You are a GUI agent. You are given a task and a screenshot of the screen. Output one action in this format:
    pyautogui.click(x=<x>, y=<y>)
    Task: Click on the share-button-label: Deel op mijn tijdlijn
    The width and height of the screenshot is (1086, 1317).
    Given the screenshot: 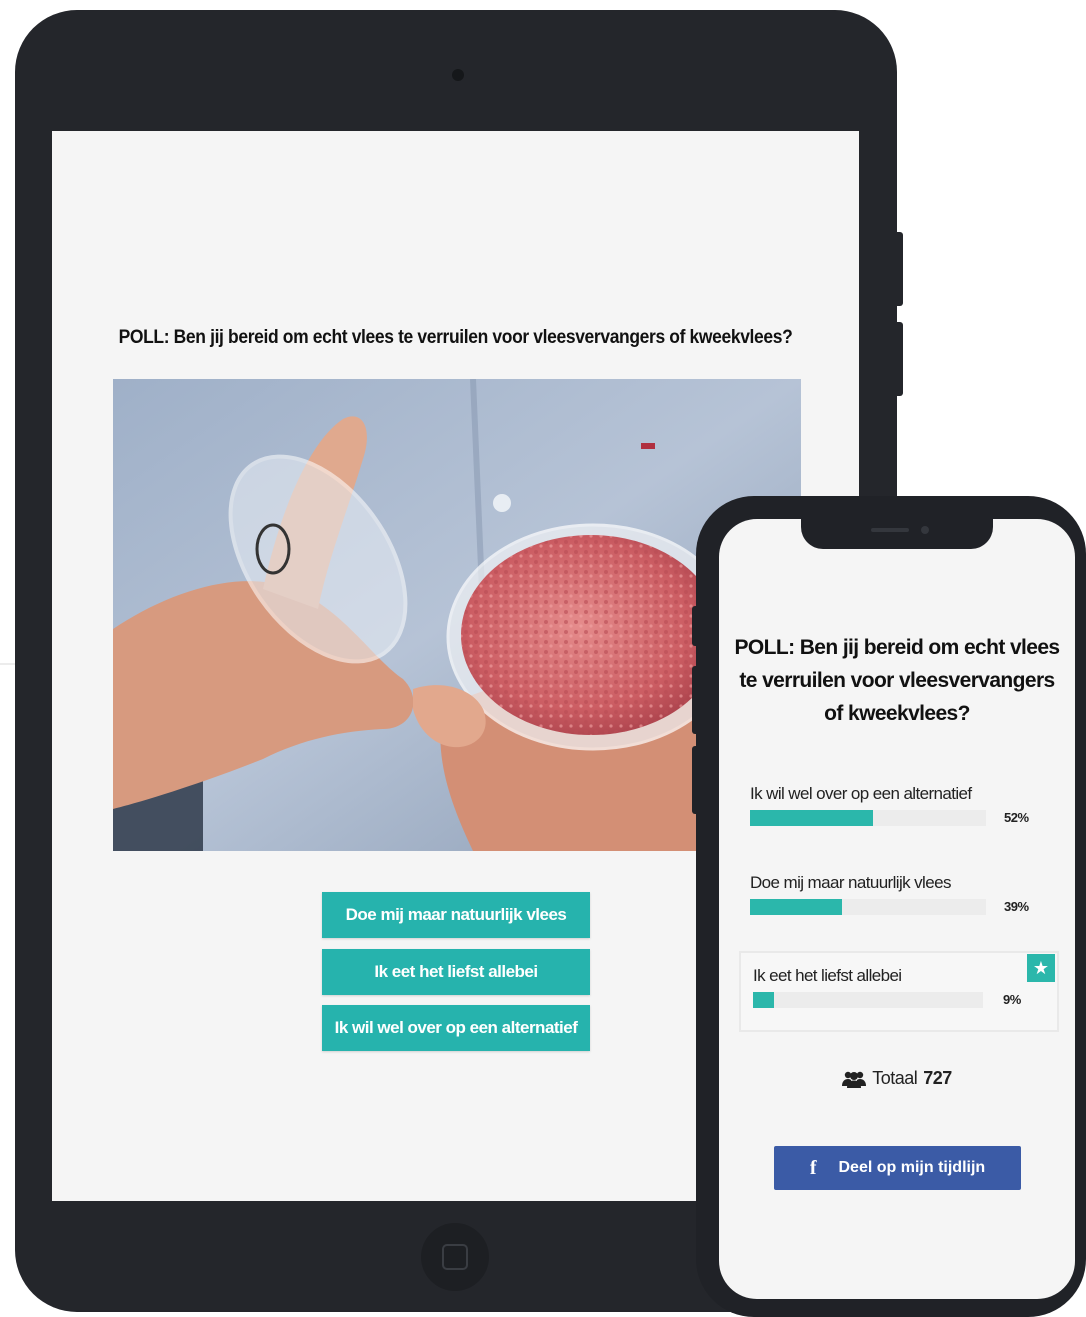 What is the action you would take?
    pyautogui.click(x=912, y=1167)
    